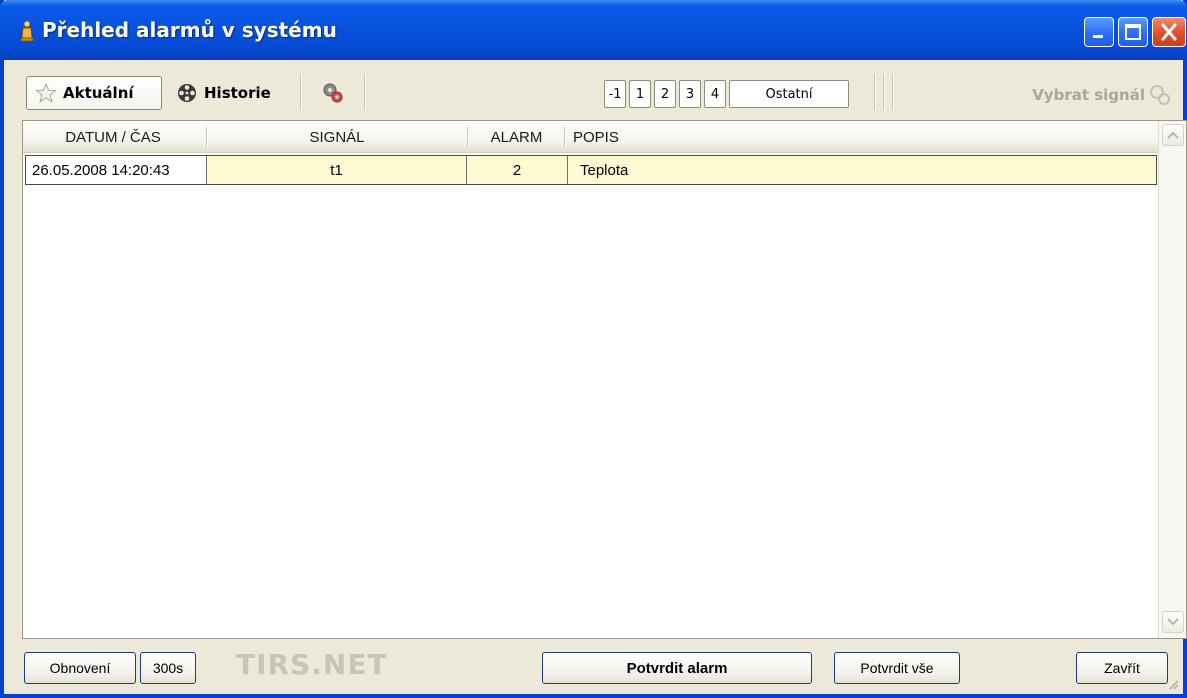 This screenshot has width=1187, height=698. I want to click on settings-button, so click(334, 93).